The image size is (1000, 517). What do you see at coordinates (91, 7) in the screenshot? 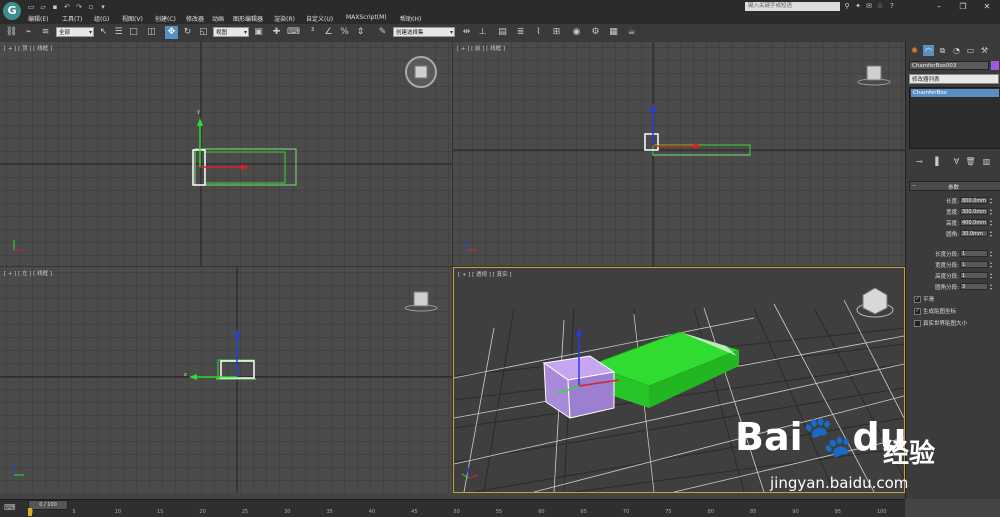
I see `project-icon: ▫` at bounding box center [91, 7].